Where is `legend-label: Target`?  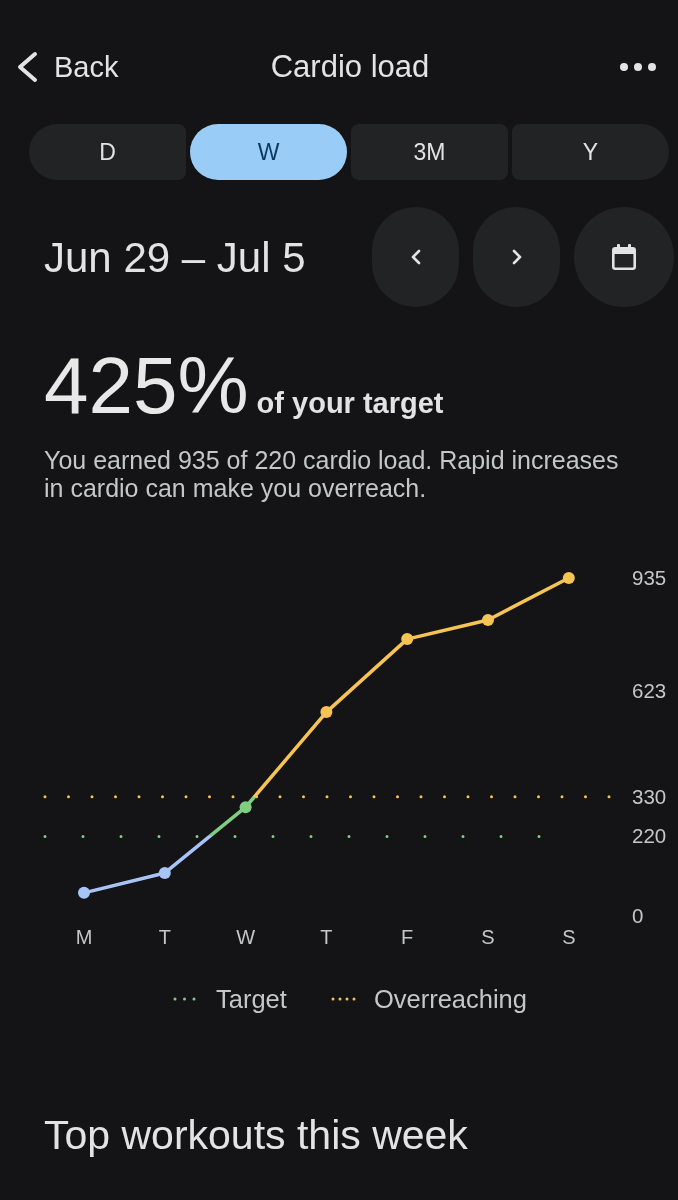 legend-label: Target is located at coordinates (251, 999).